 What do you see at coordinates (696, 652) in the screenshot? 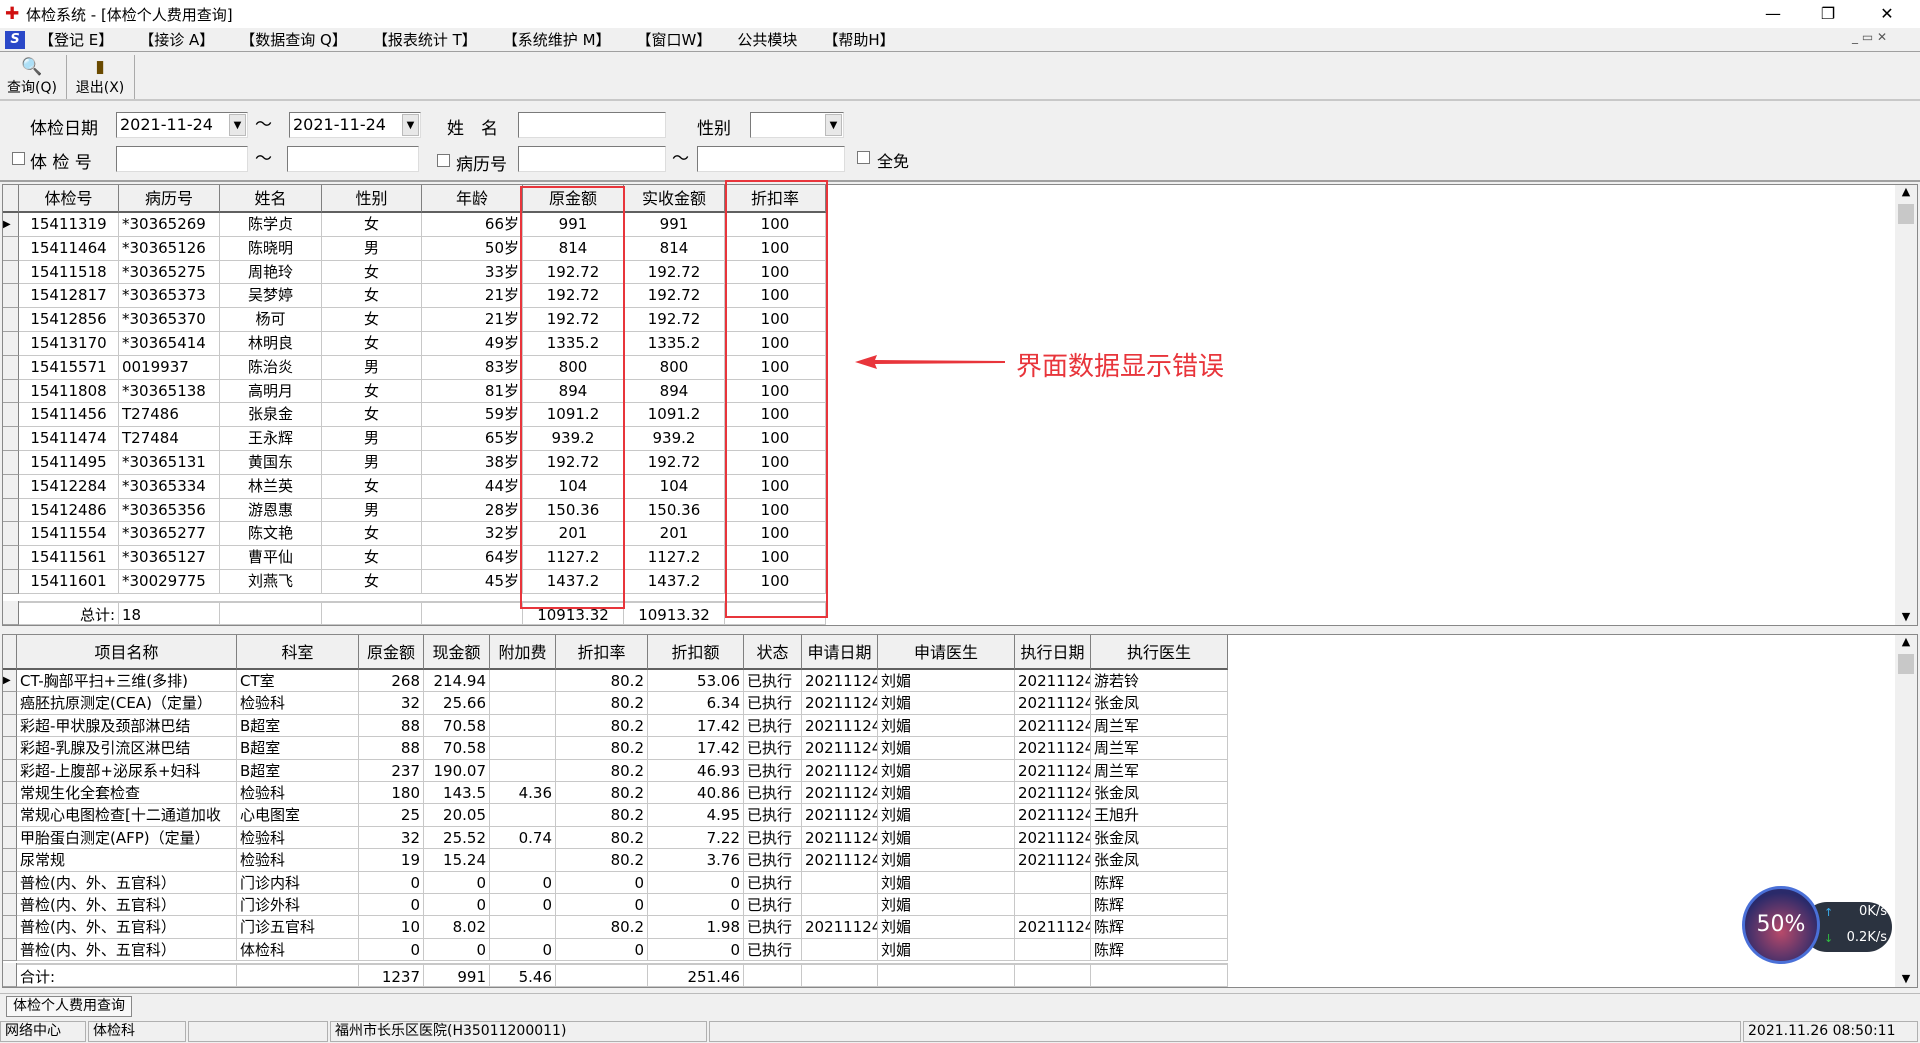
I see `column-header: 折扣额` at bounding box center [696, 652].